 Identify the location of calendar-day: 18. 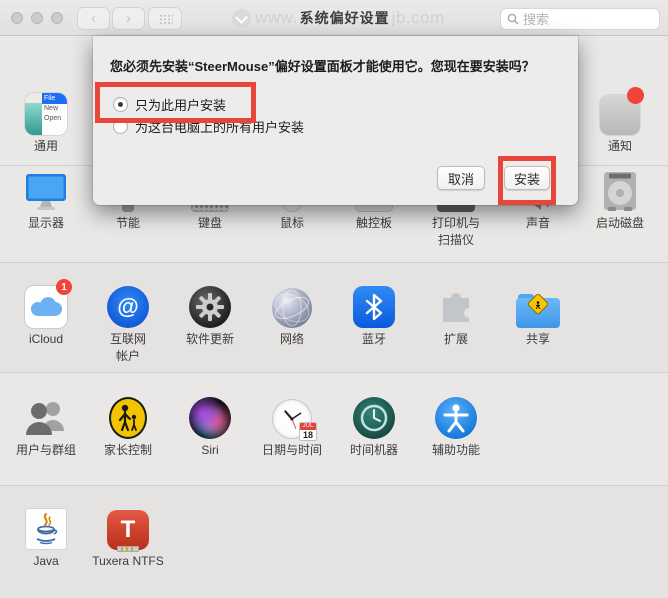
(307, 435).